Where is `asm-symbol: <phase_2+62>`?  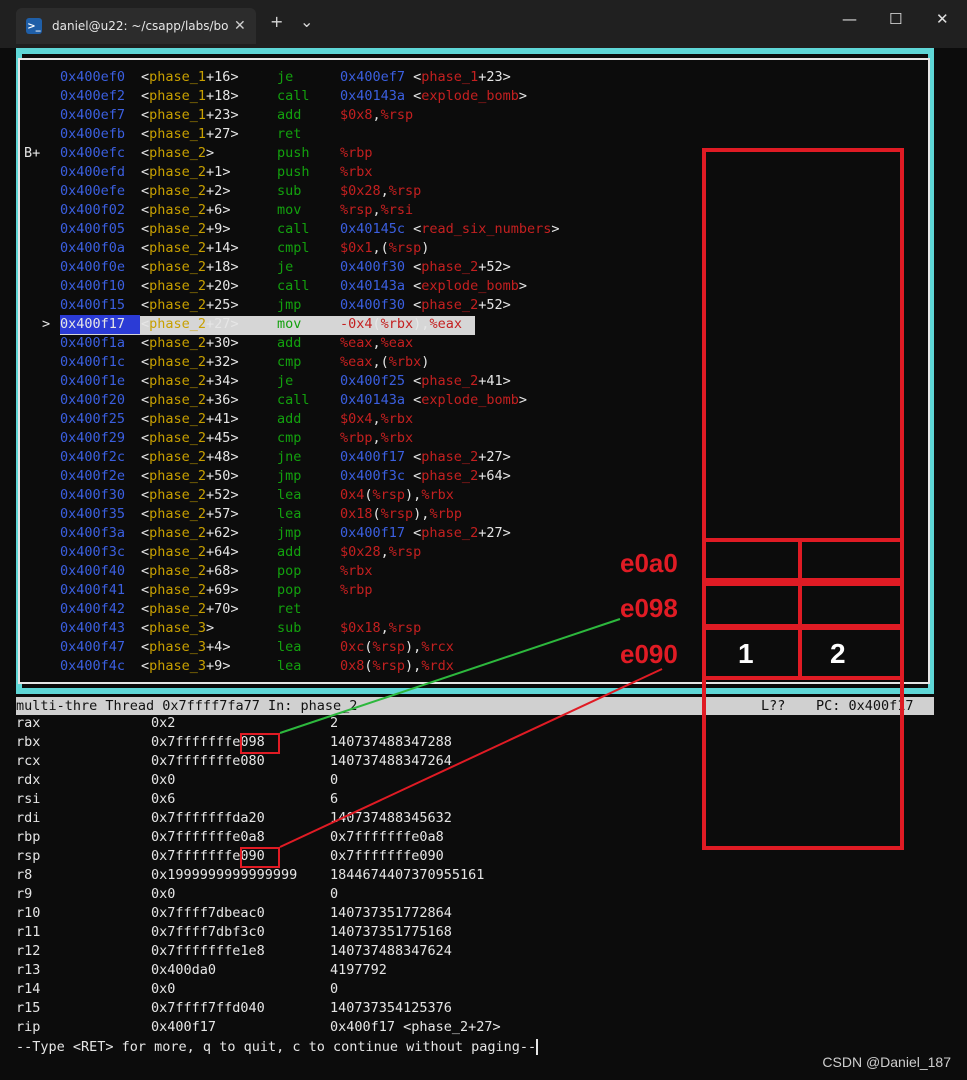
asm-symbol: <phase_2+62> is located at coordinates (190, 533).